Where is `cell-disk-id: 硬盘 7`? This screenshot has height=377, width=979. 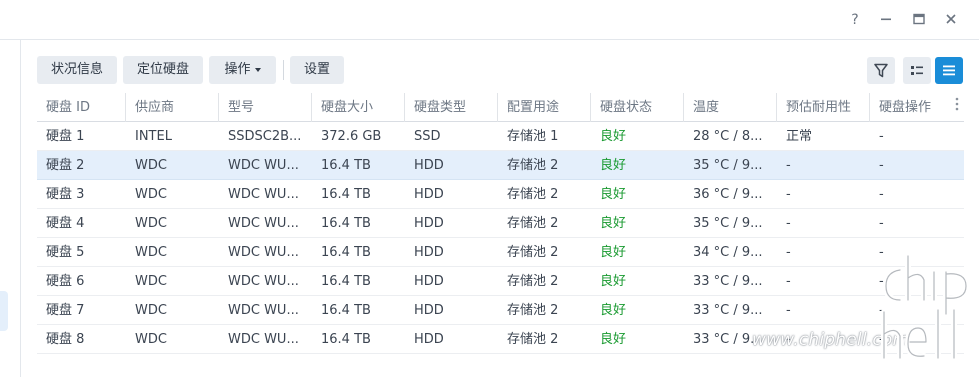 cell-disk-id: 硬盘 7 is located at coordinates (65, 310).